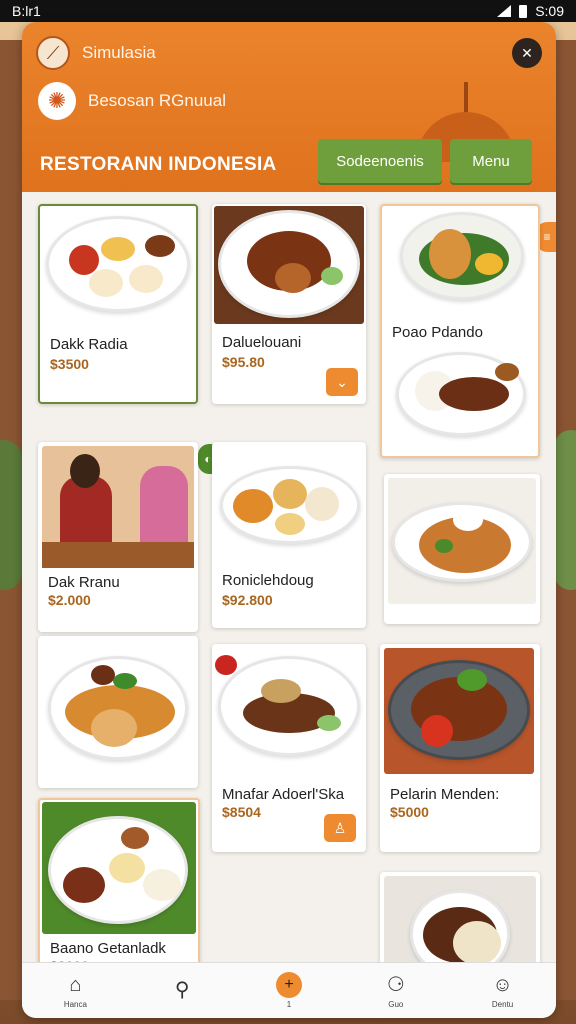 This screenshot has width=576, height=1024. I want to click on card-title: Mnafar Adoerl'Ska, so click(283, 794).